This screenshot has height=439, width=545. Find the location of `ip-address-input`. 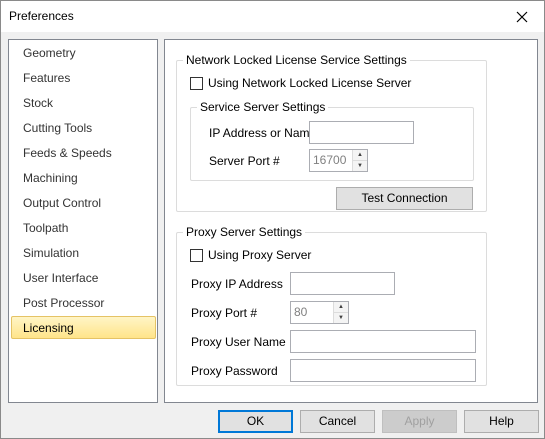

ip-address-input is located at coordinates (361, 132).